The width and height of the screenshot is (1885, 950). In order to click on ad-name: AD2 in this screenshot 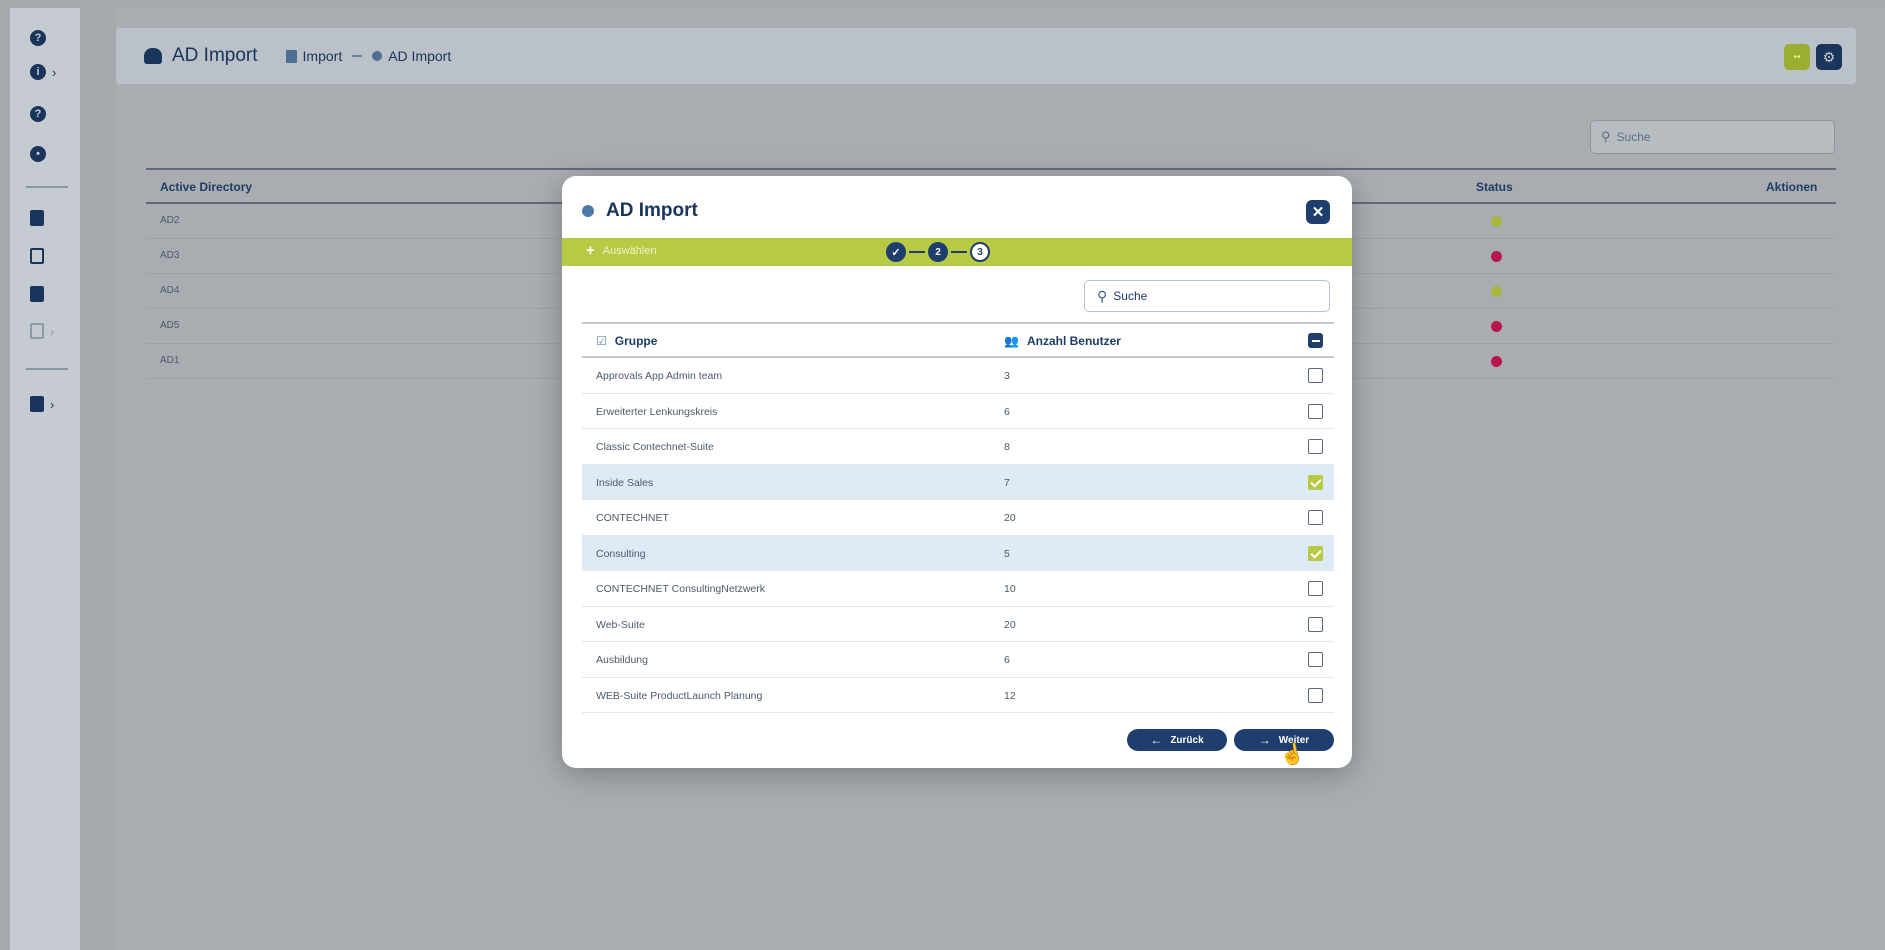, I will do `click(170, 220)`.